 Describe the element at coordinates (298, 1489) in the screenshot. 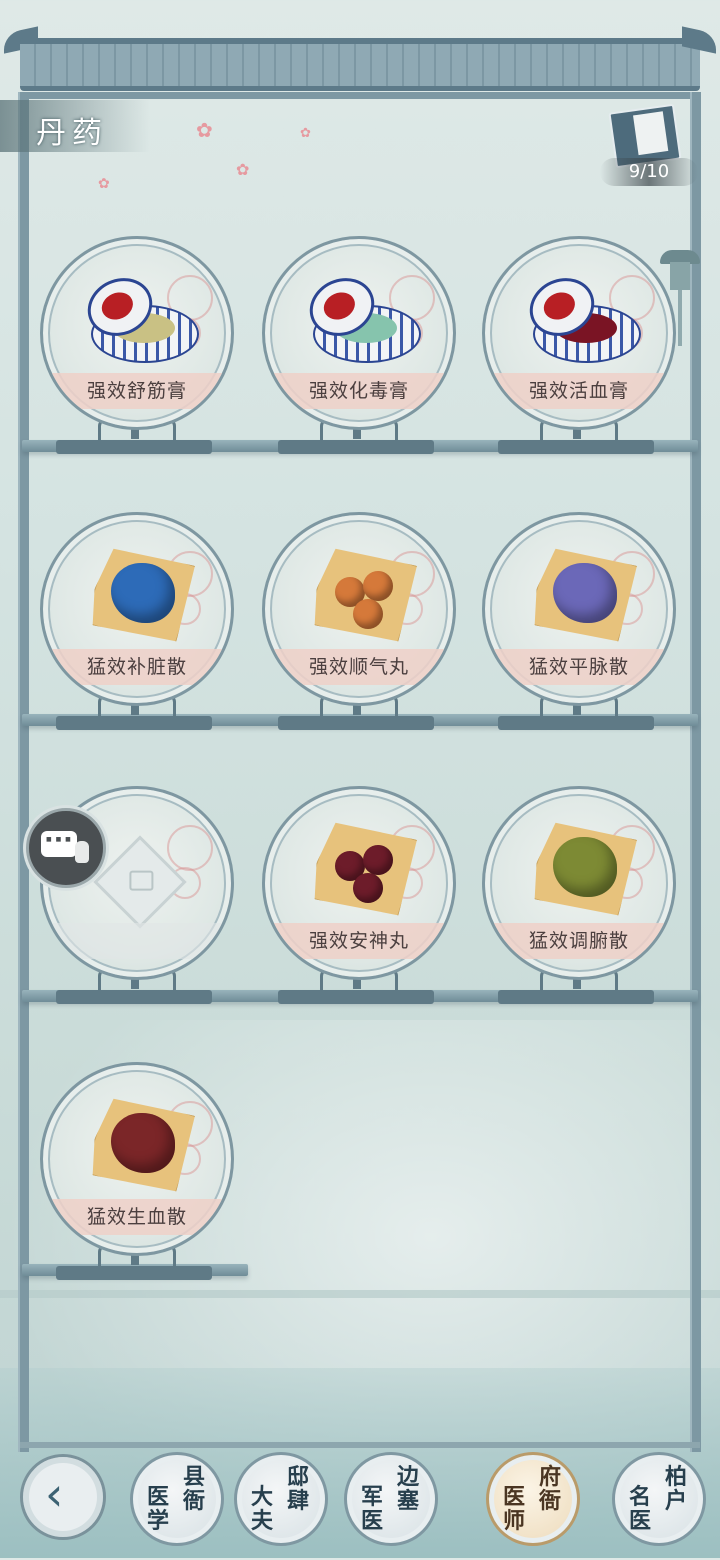

I see `nav-tab-label-top: 邸肆` at that location.